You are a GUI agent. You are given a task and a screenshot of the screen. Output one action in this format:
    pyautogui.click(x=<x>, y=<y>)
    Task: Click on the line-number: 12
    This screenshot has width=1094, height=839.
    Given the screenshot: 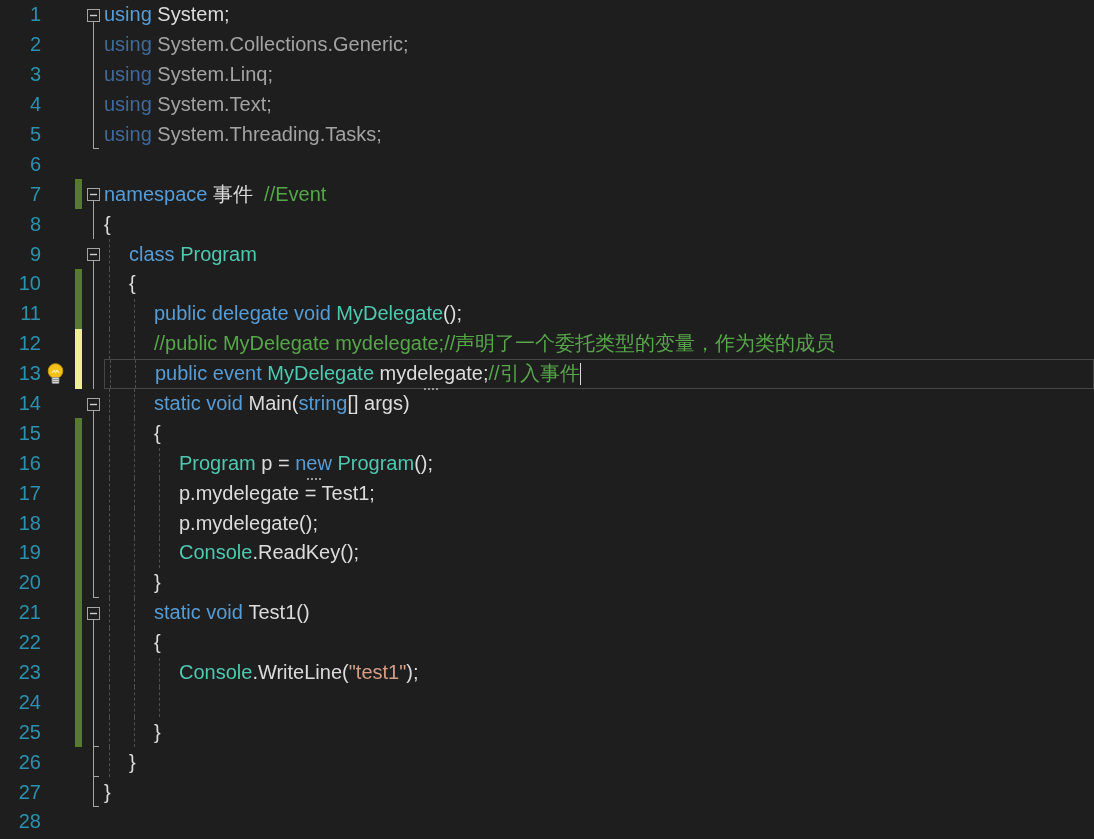 What is the action you would take?
    pyautogui.click(x=30, y=344)
    